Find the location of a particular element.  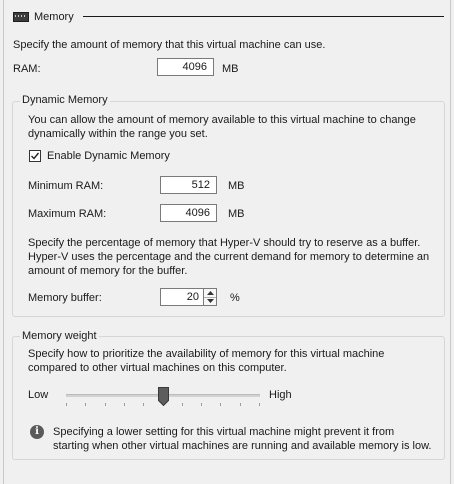

header-divider is located at coordinates (263, 16).